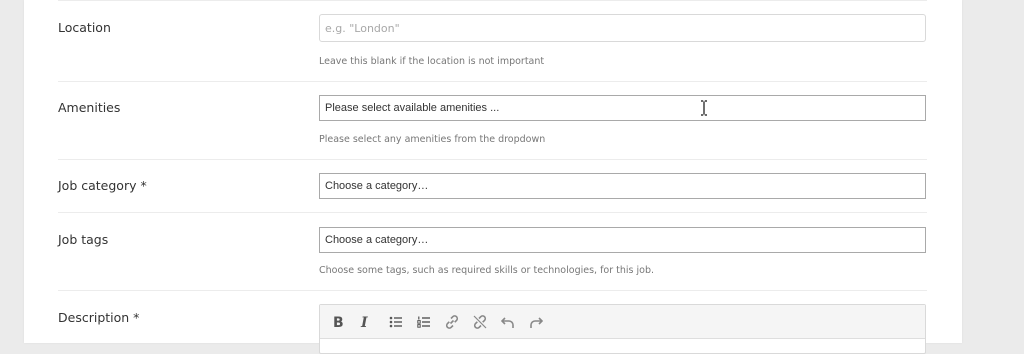  Describe the element at coordinates (84, 27) in the screenshot. I see `location-label: Location` at that location.